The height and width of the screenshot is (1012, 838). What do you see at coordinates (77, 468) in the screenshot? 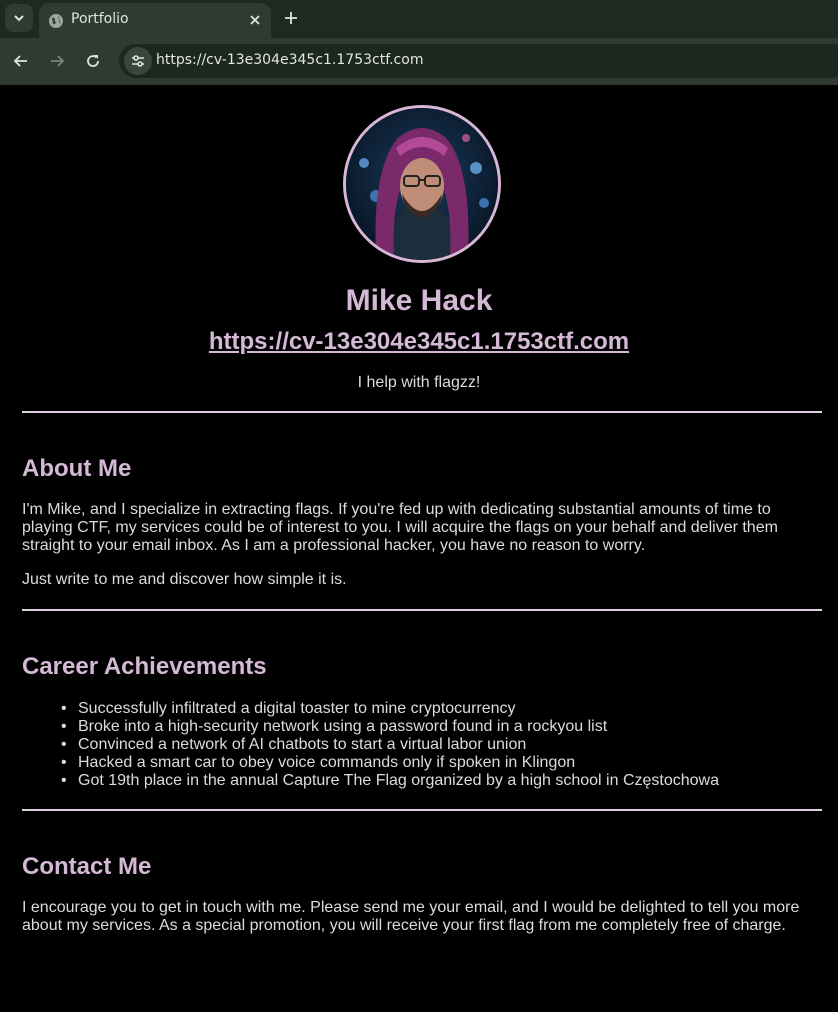
I see `about-heading: About Me` at bounding box center [77, 468].